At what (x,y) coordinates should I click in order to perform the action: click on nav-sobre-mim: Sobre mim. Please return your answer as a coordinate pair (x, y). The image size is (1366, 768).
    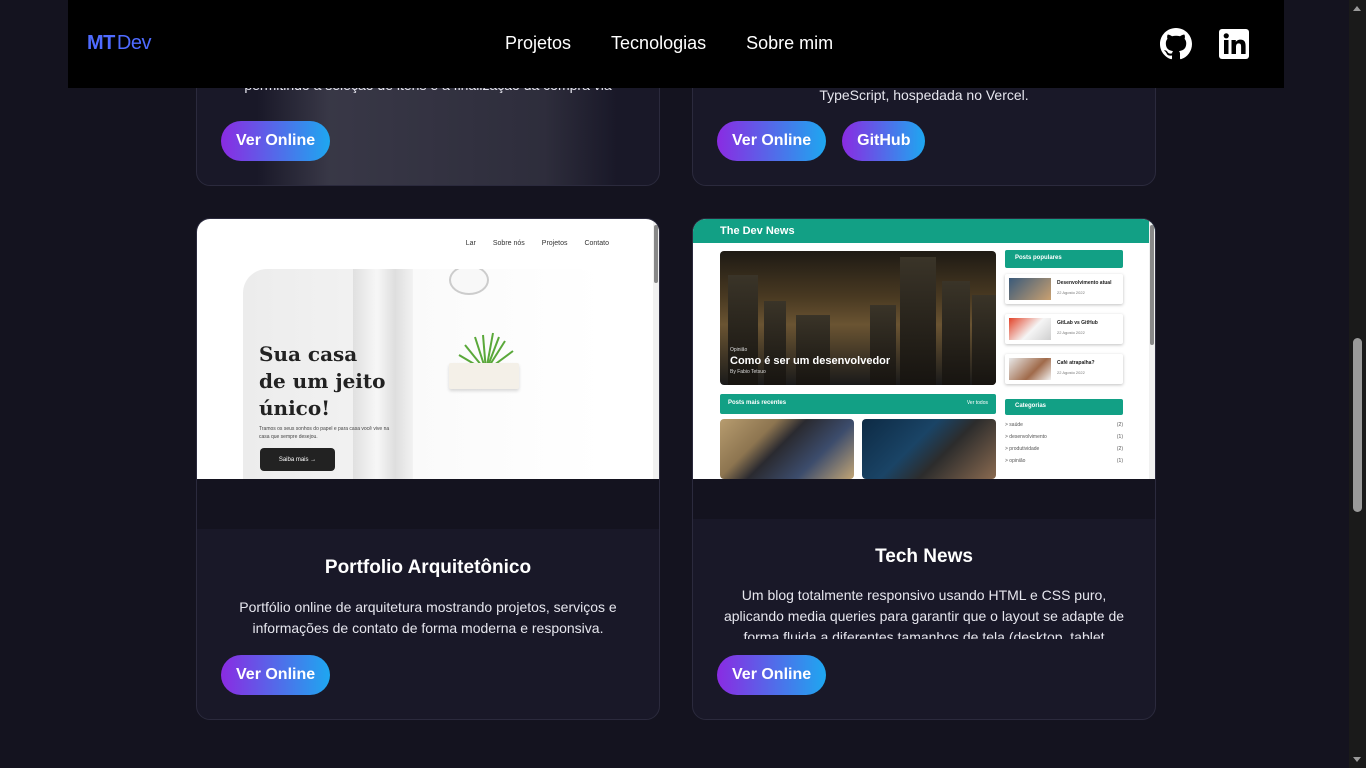
    Looking at the image, I should click on (789, 43).